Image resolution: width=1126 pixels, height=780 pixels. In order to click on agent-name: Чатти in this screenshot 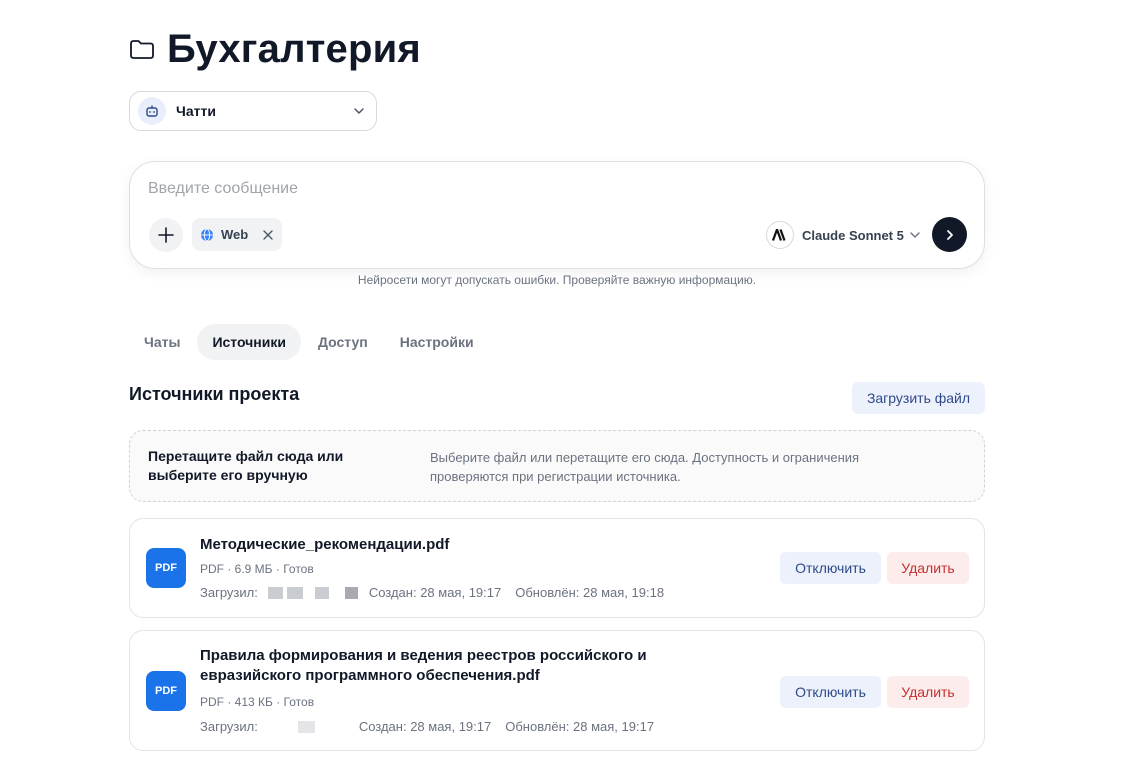, I will do `click(196, 111)`.